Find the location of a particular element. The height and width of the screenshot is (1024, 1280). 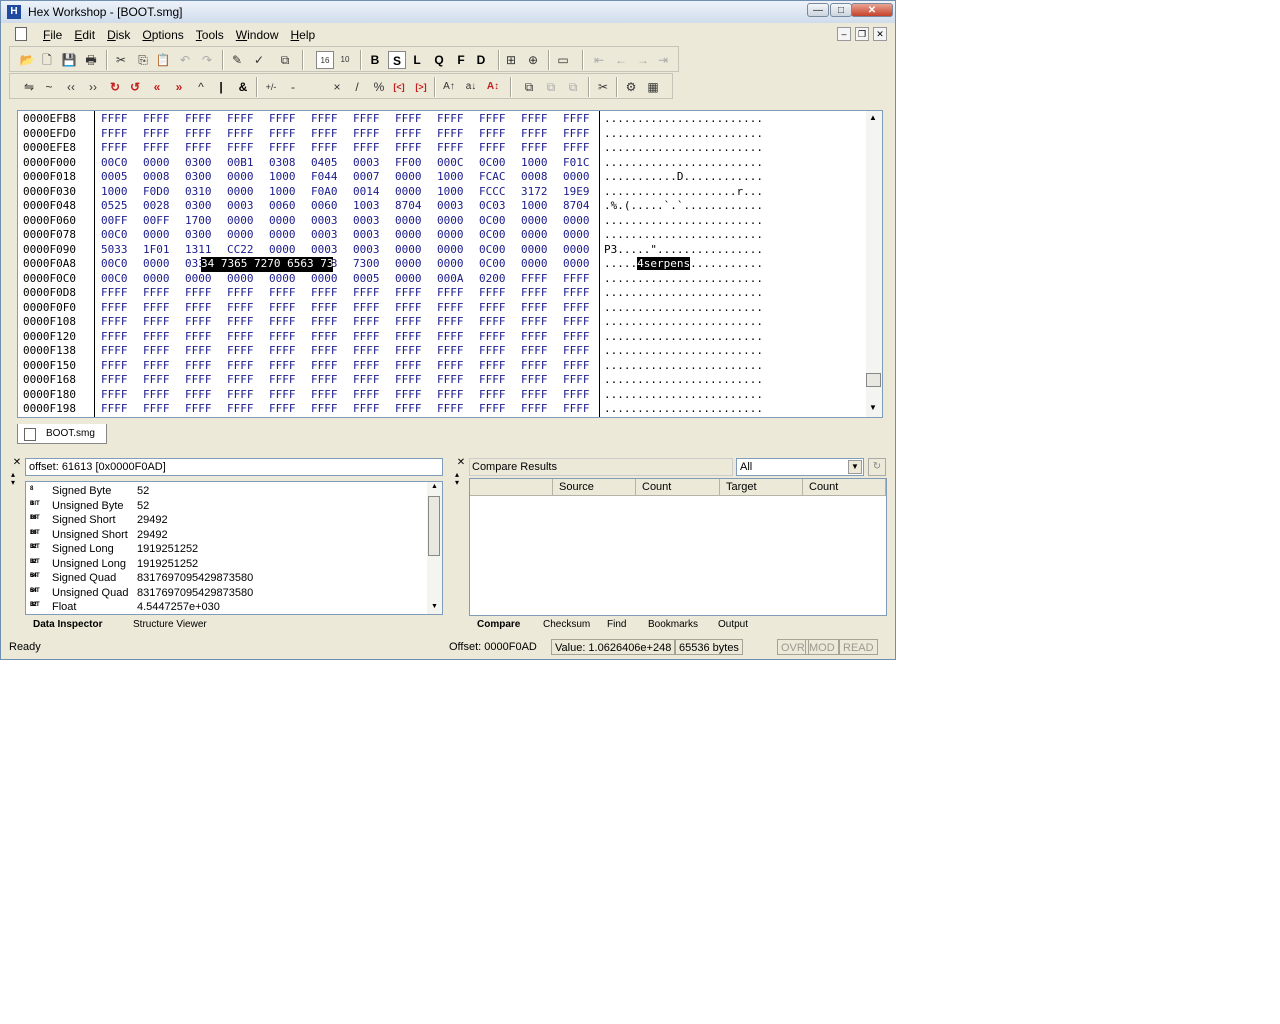

hex-word: 0300 is located at coordinates (205, 177).